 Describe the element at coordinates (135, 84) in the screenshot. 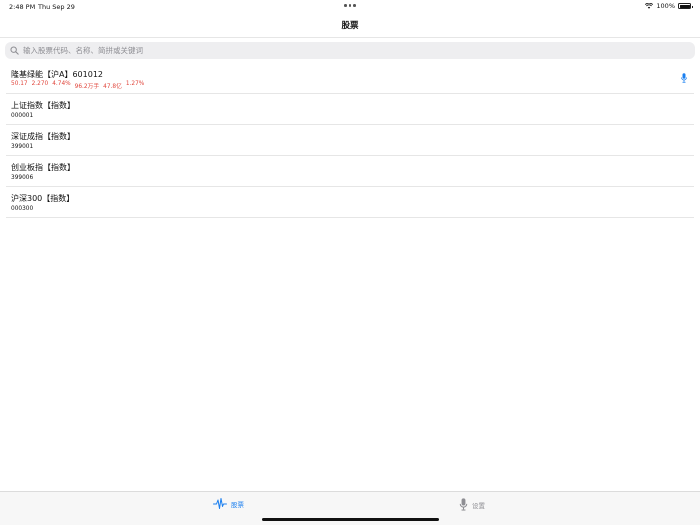

I see `quote-turnover-rate: 1.27%` at that location.